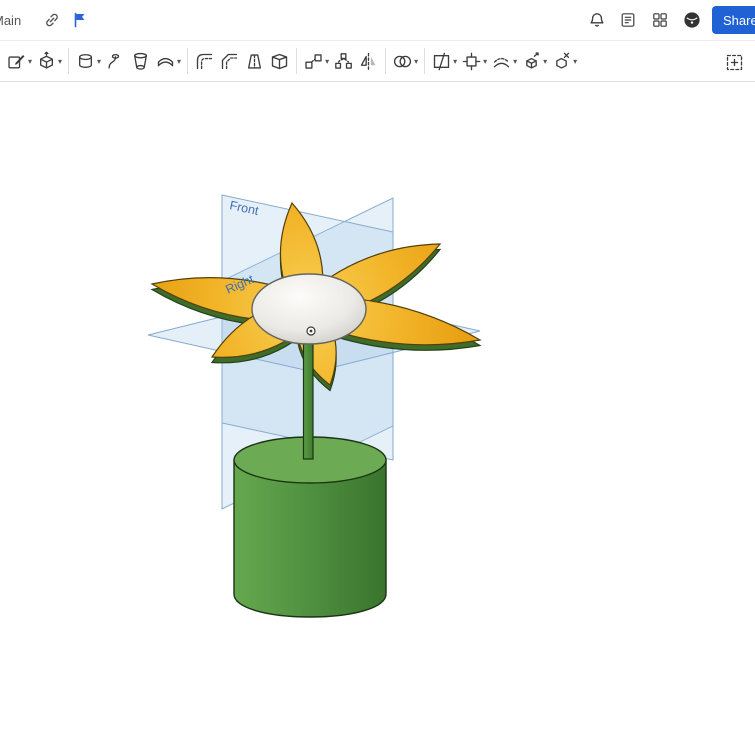 This screenshot has width=755, height=755. What do you see at coordinates (734, 62) in the screenshot?
I see `tool-box-select` at bounding box center [734, 62].